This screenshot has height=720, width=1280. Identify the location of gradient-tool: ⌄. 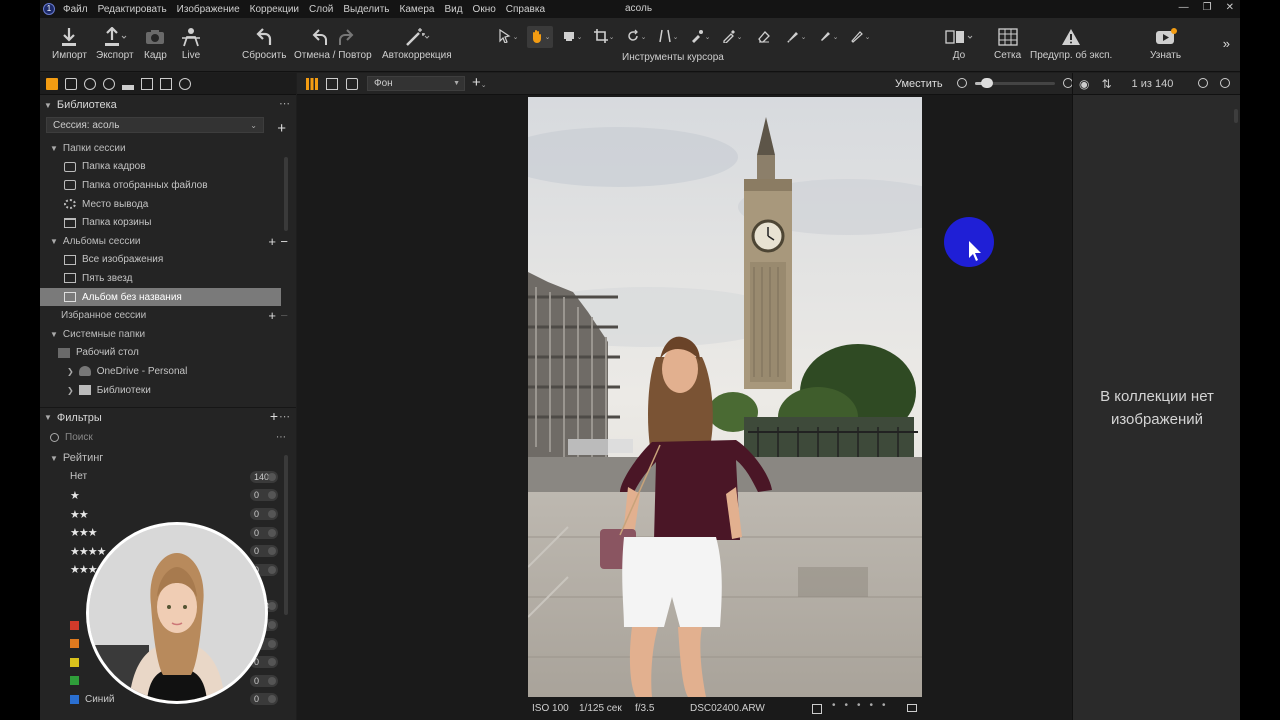
(828, 37).